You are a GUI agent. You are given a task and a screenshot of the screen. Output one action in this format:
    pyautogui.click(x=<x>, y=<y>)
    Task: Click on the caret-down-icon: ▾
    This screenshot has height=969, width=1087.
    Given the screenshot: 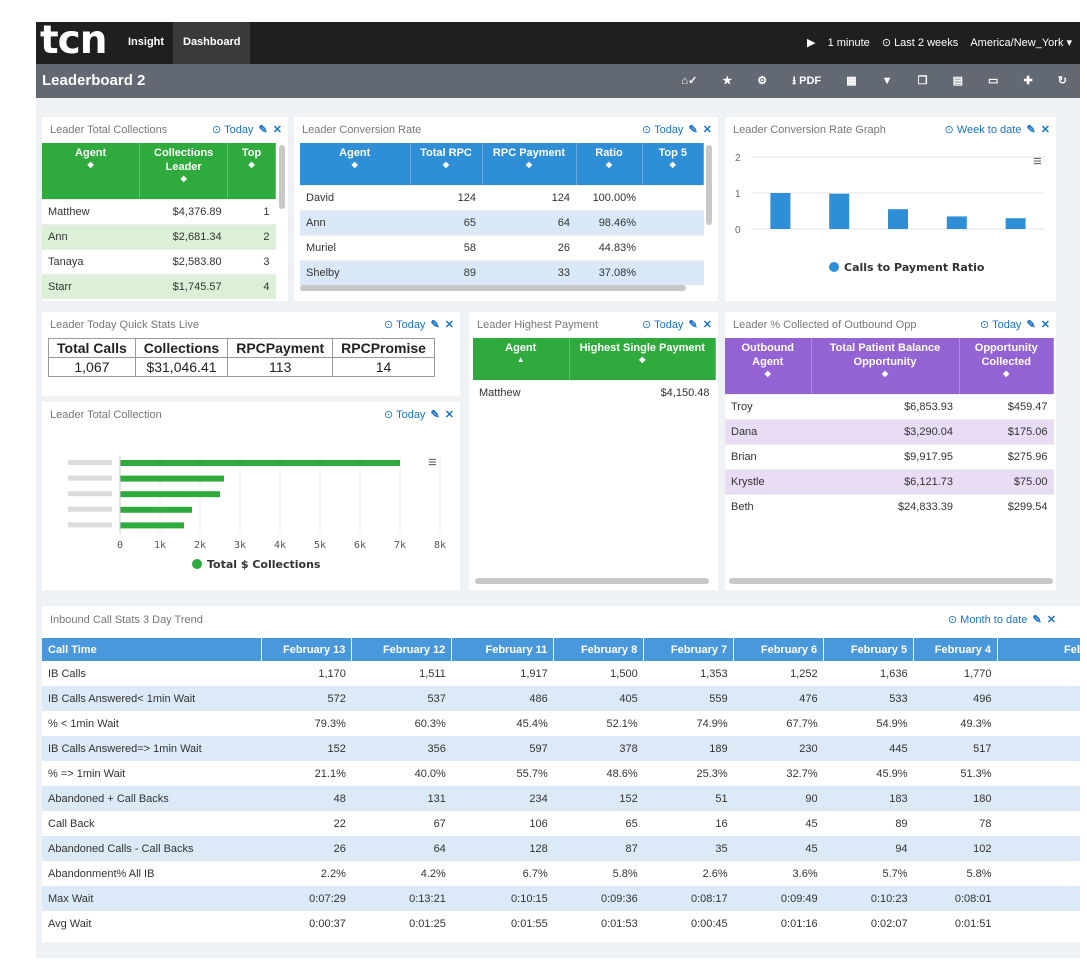 What is the action you would take?
    pyautogui.click(x=1069, y=43)
    